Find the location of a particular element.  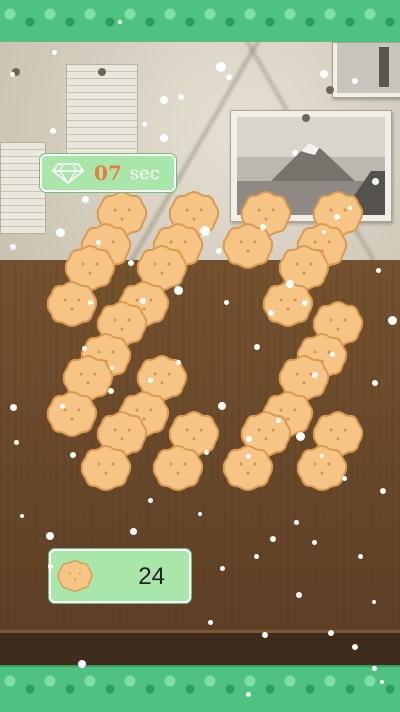

timer-seconds: 07 is located at coordinates (108, 173).